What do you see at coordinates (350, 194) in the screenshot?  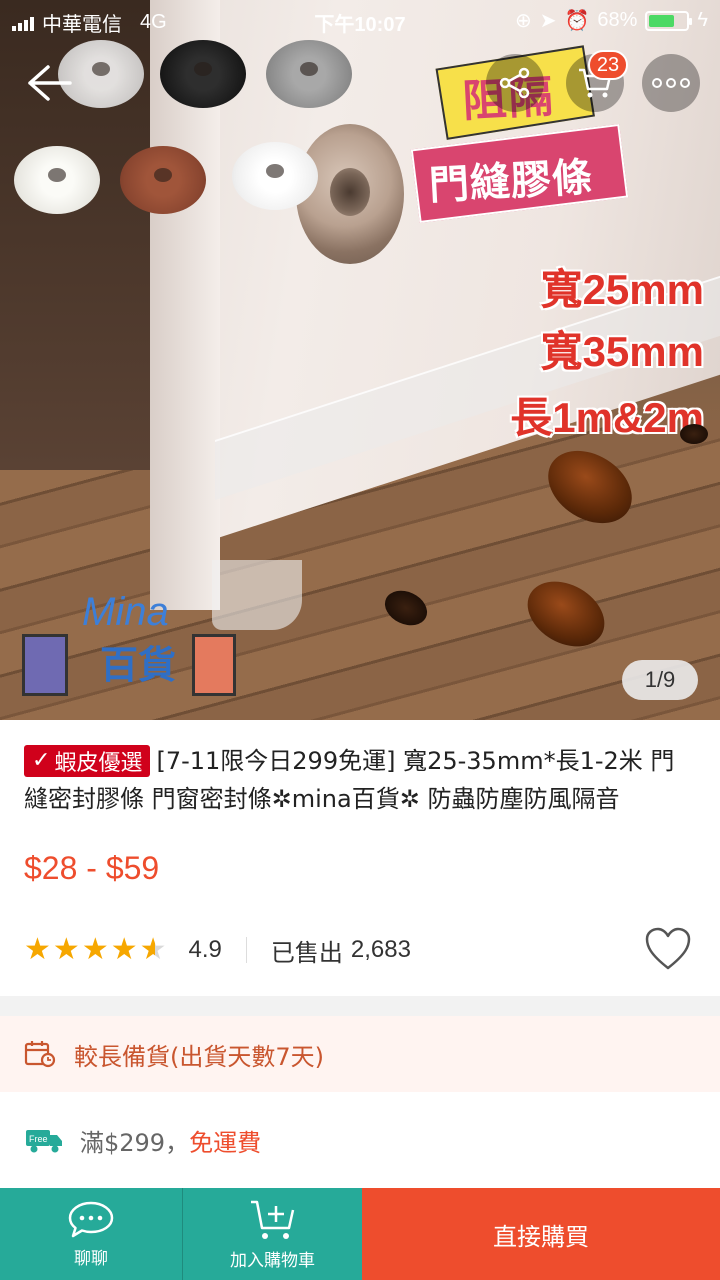 I see `door-stopper-illustration` at bounding box center [350, 194].